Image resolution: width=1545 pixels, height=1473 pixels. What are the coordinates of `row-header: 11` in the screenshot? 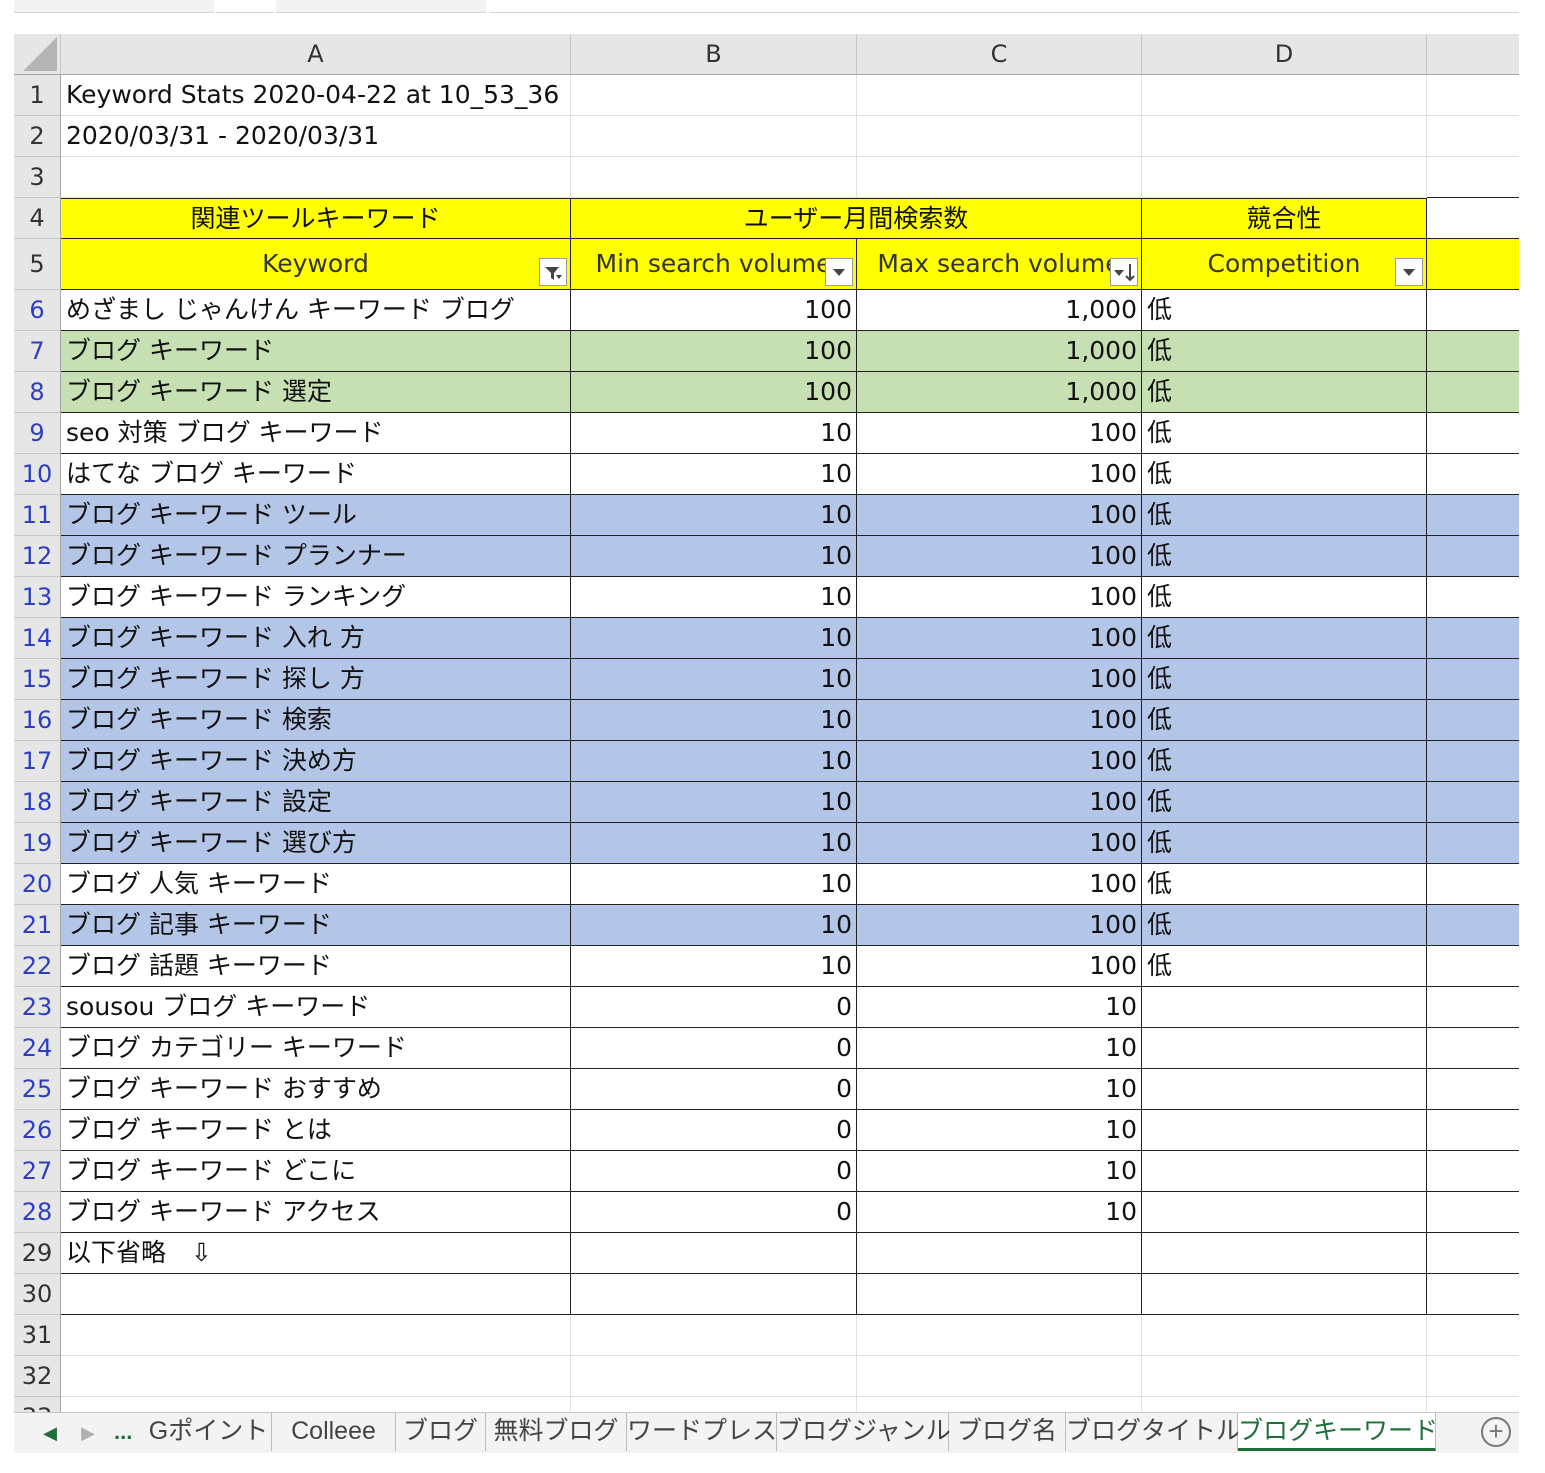 It's located at (37, 515).